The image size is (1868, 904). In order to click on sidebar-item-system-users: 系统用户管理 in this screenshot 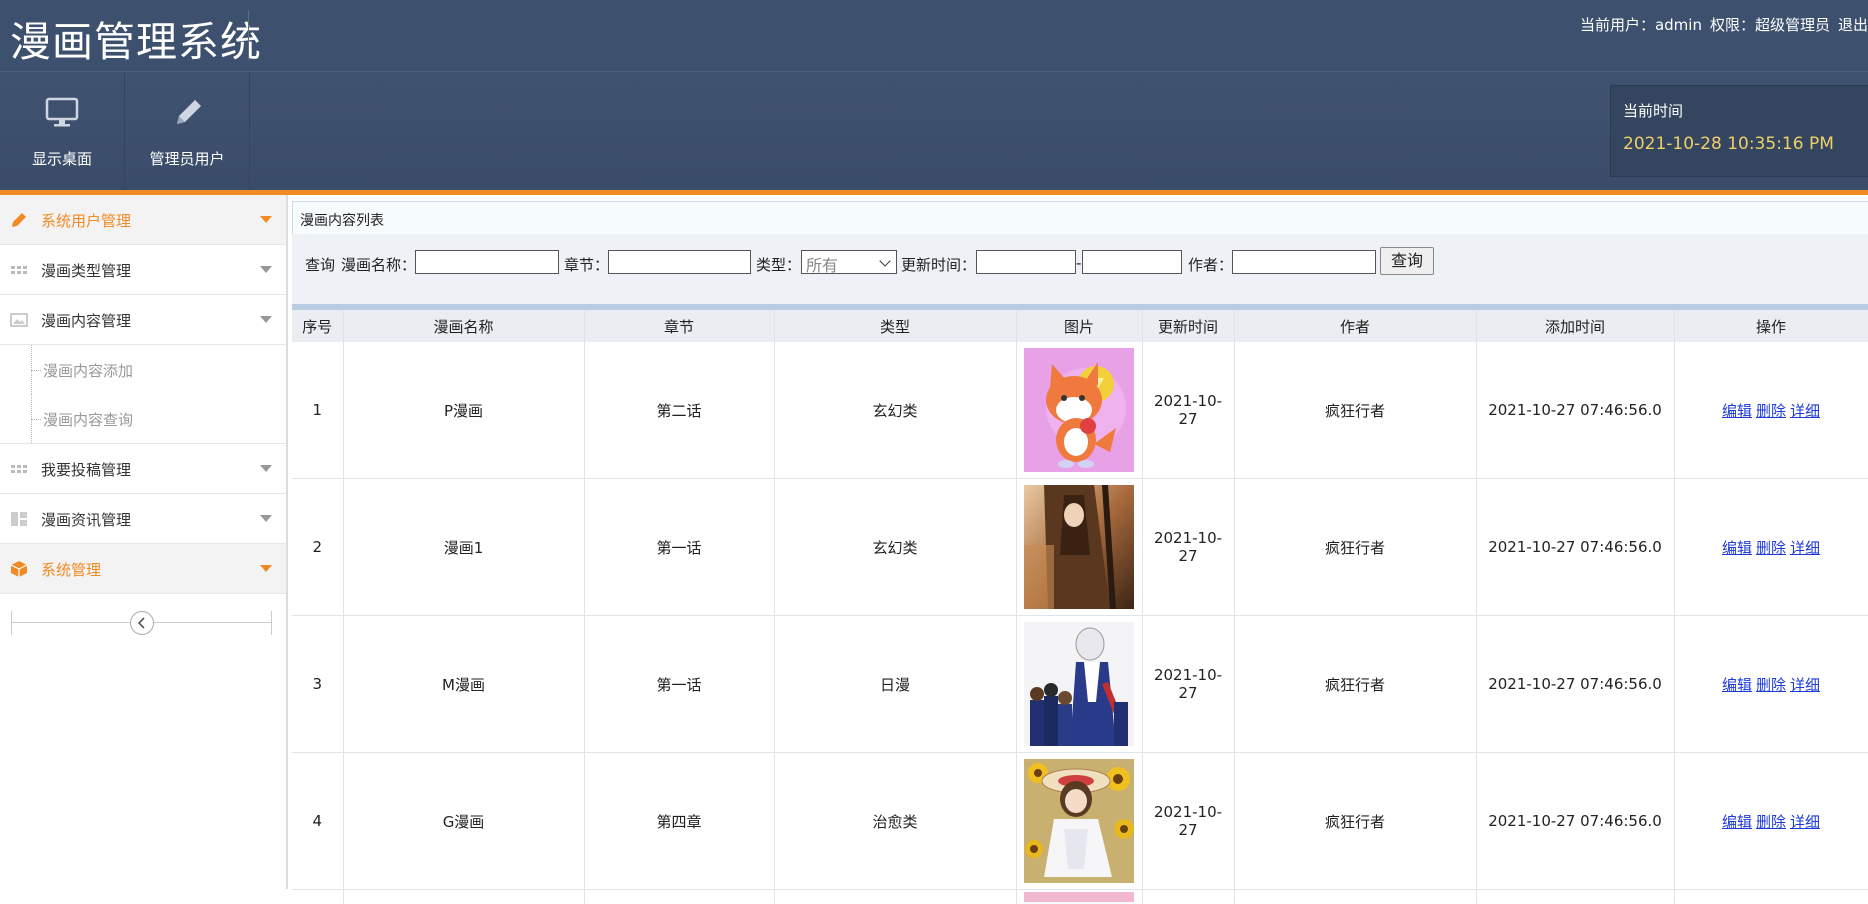, I will do `click(143, 220)`.